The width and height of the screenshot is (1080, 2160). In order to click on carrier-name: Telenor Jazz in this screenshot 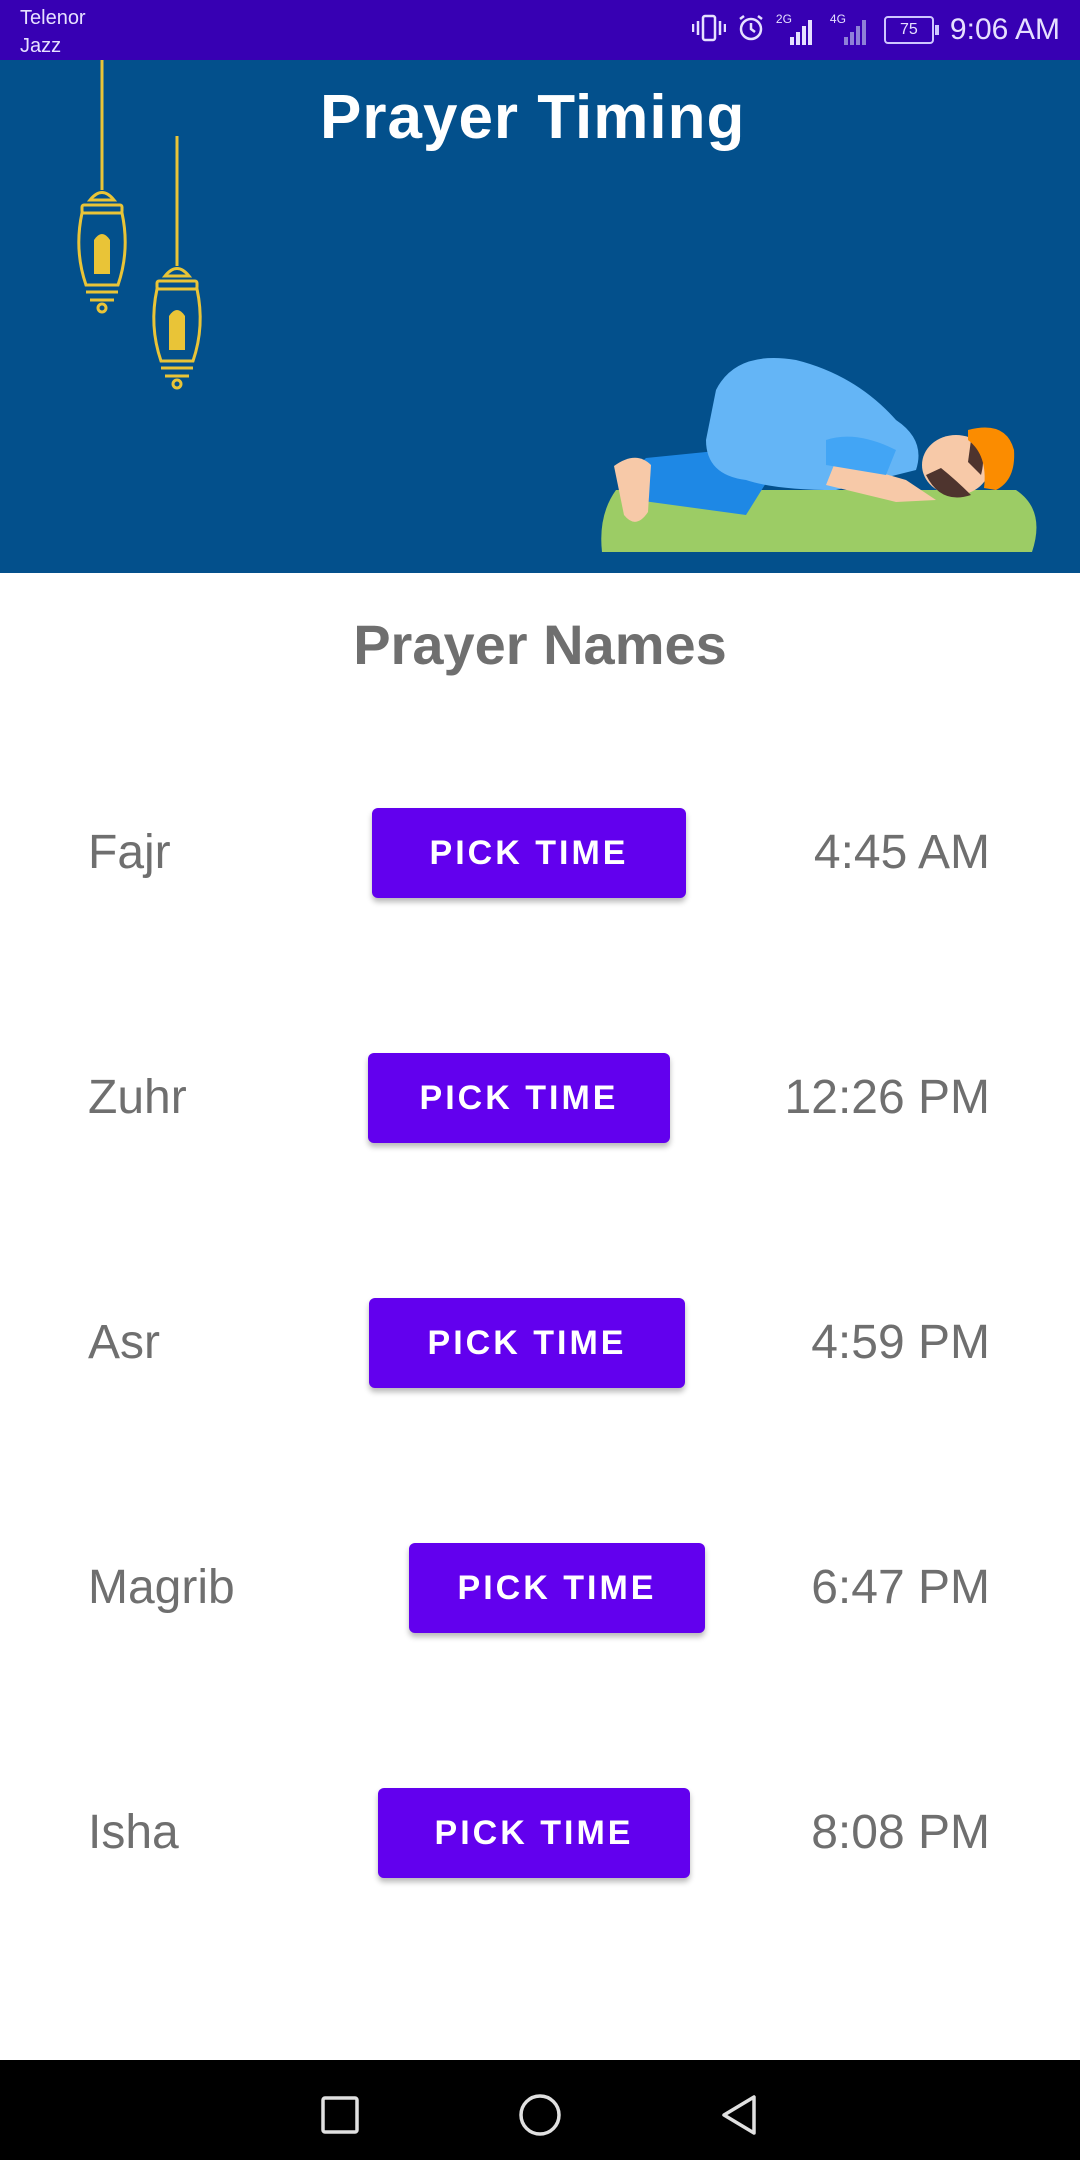, I will do `click(53, 32)`.